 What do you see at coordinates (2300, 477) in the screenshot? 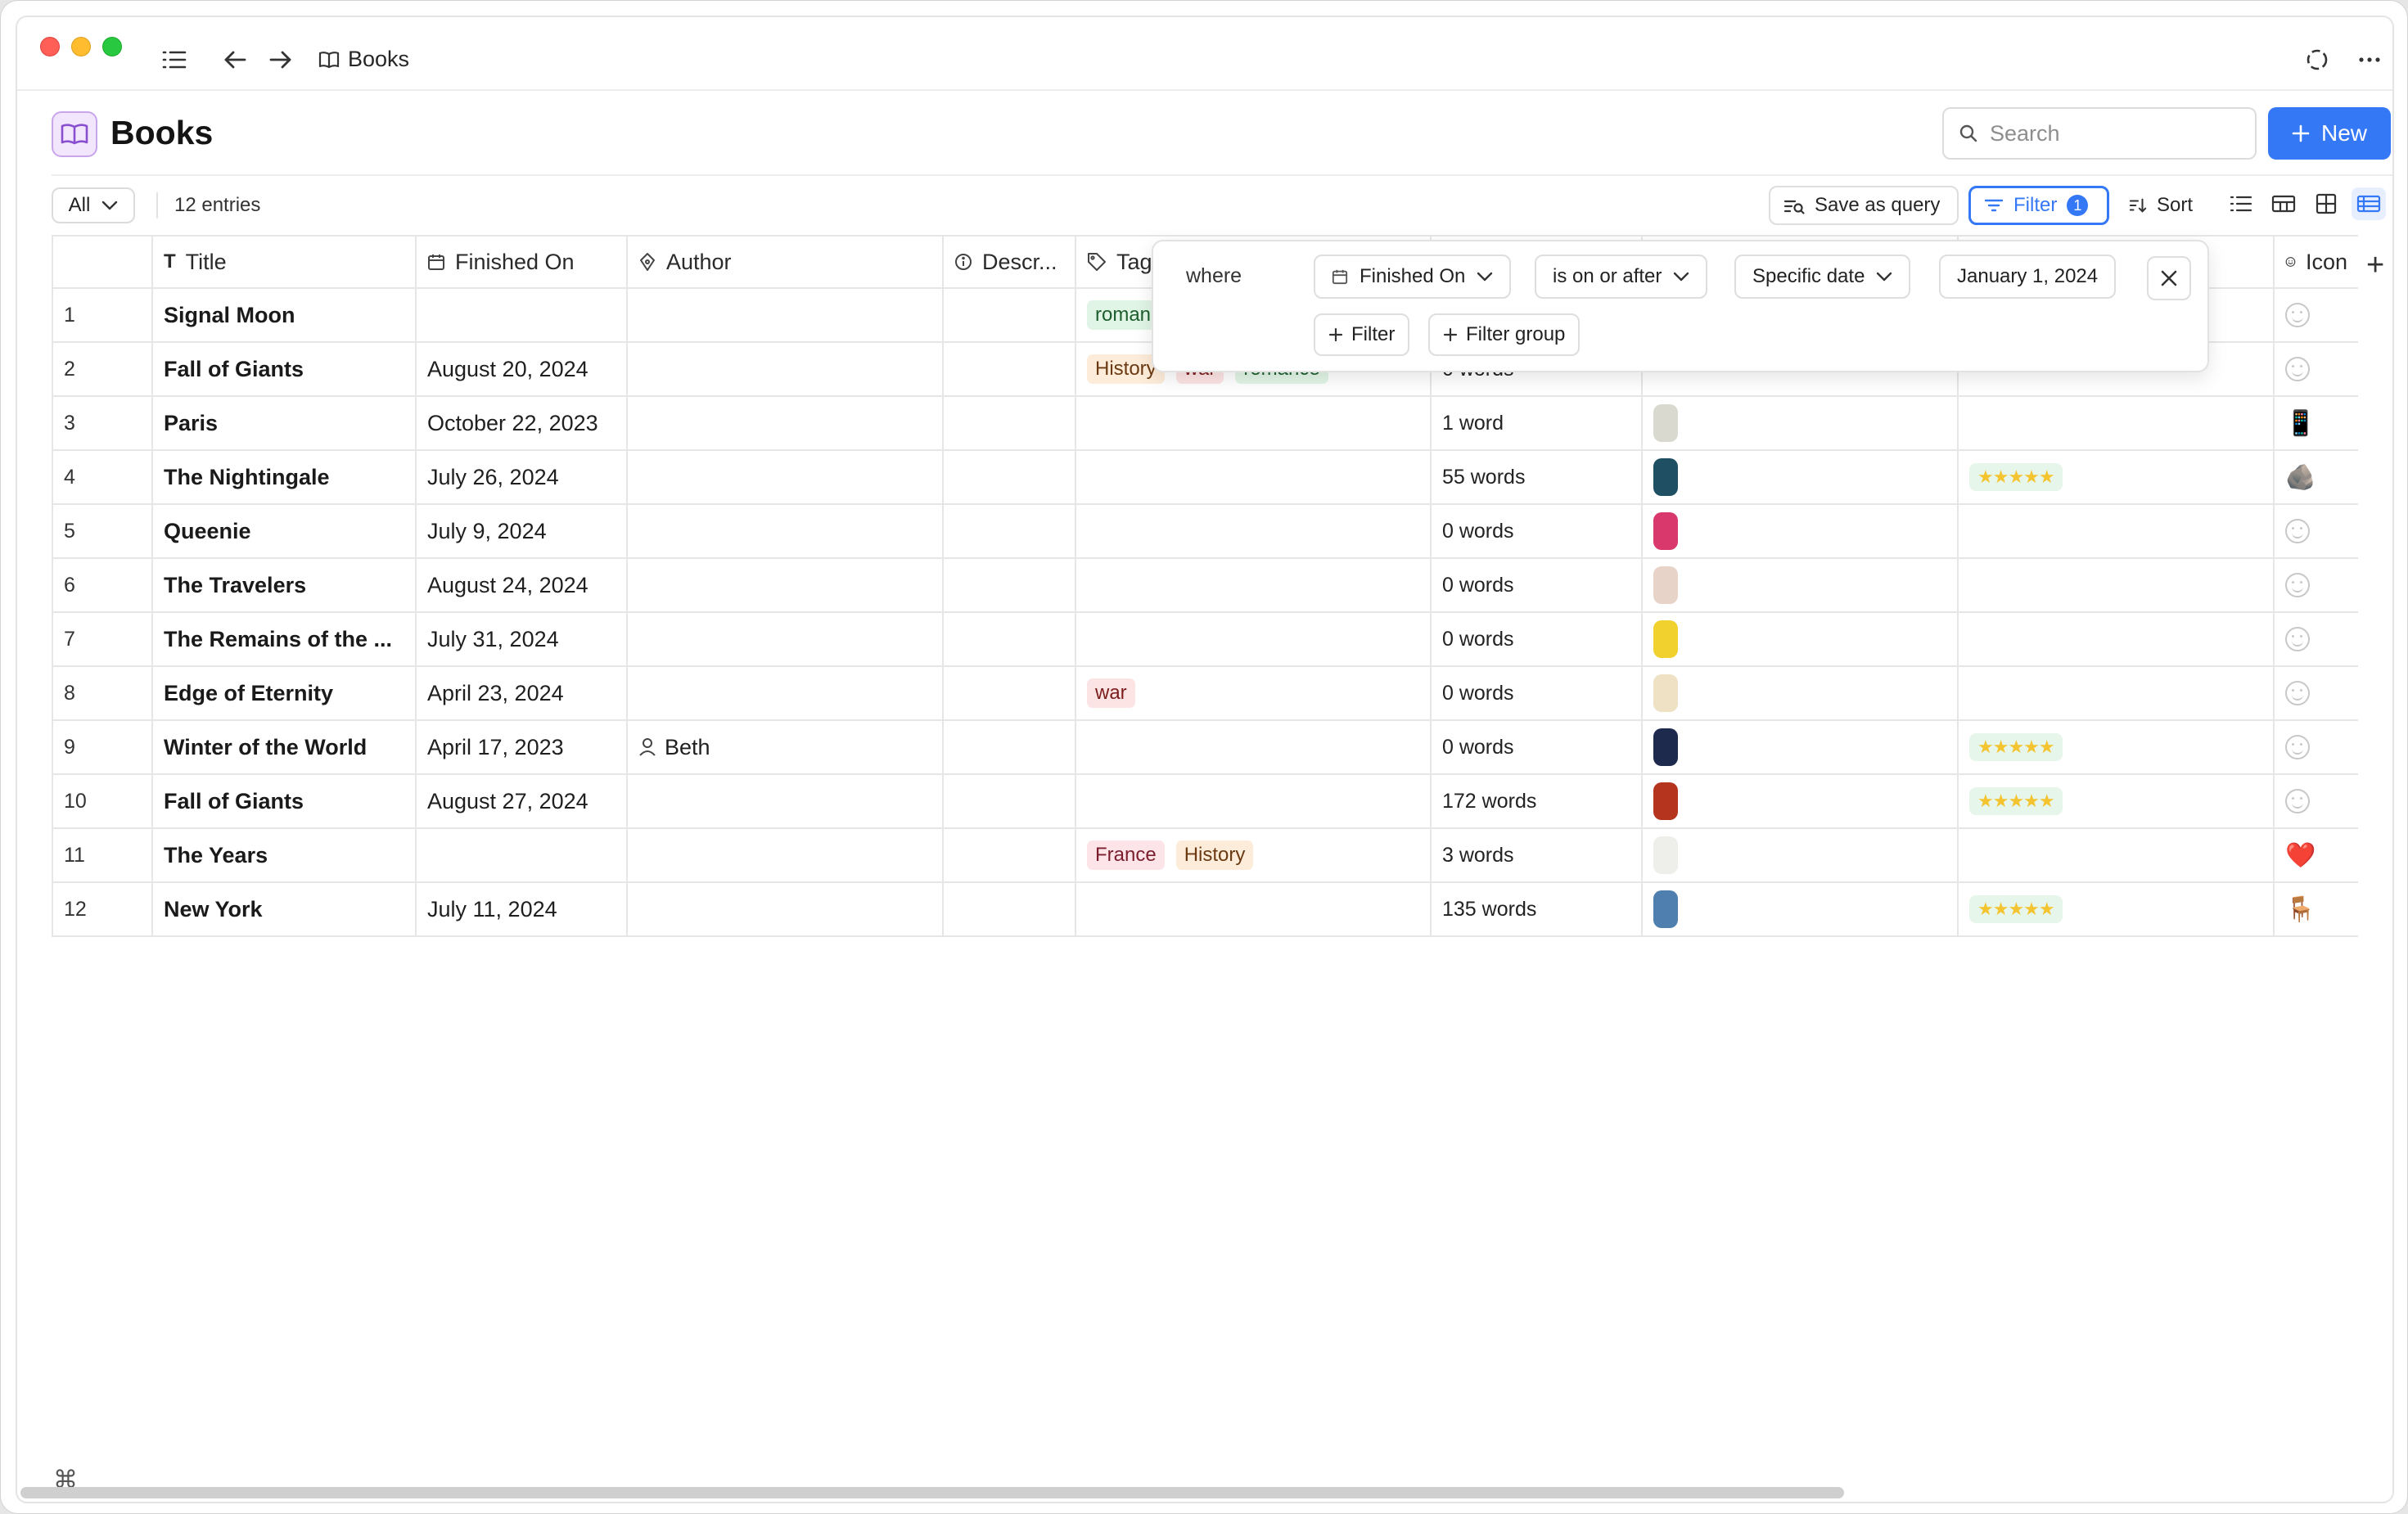
I see `emoji-icon: 🪨` at bounding box center [2300, 477].